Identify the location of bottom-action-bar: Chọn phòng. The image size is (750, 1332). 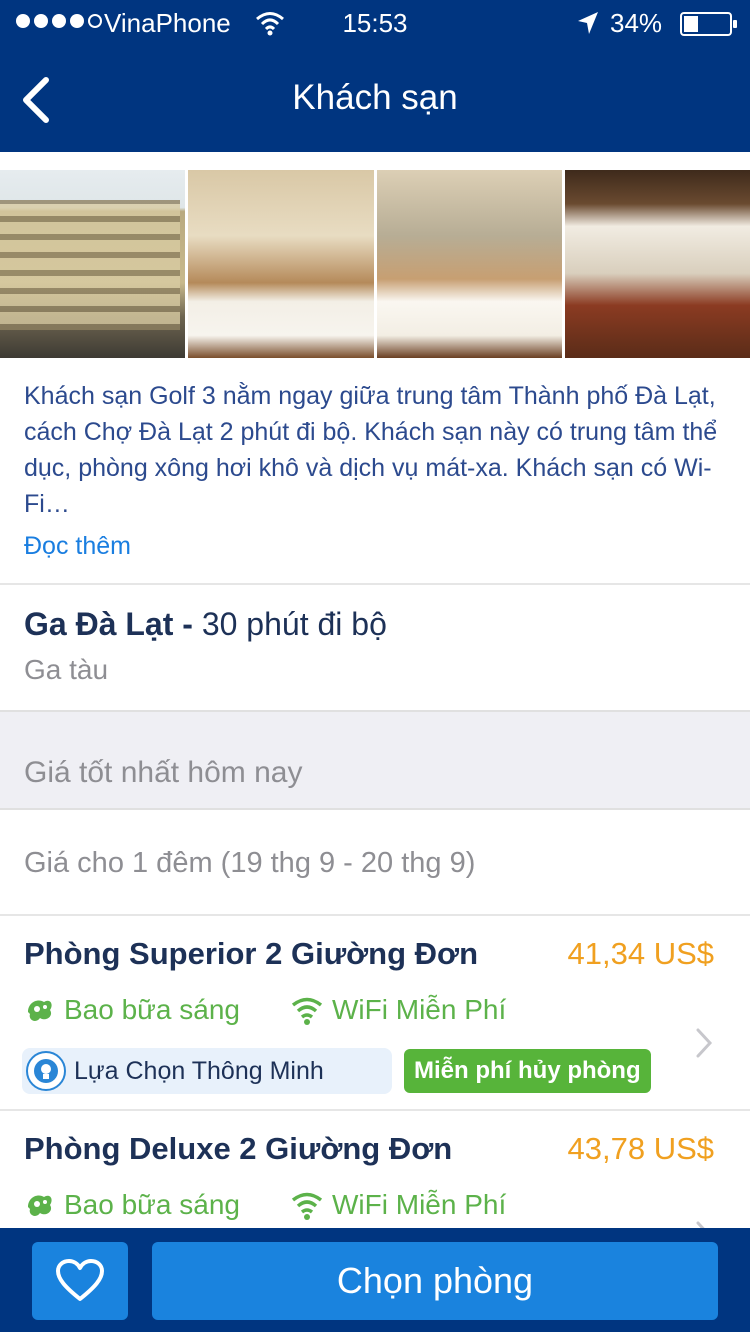
(375, 1280).